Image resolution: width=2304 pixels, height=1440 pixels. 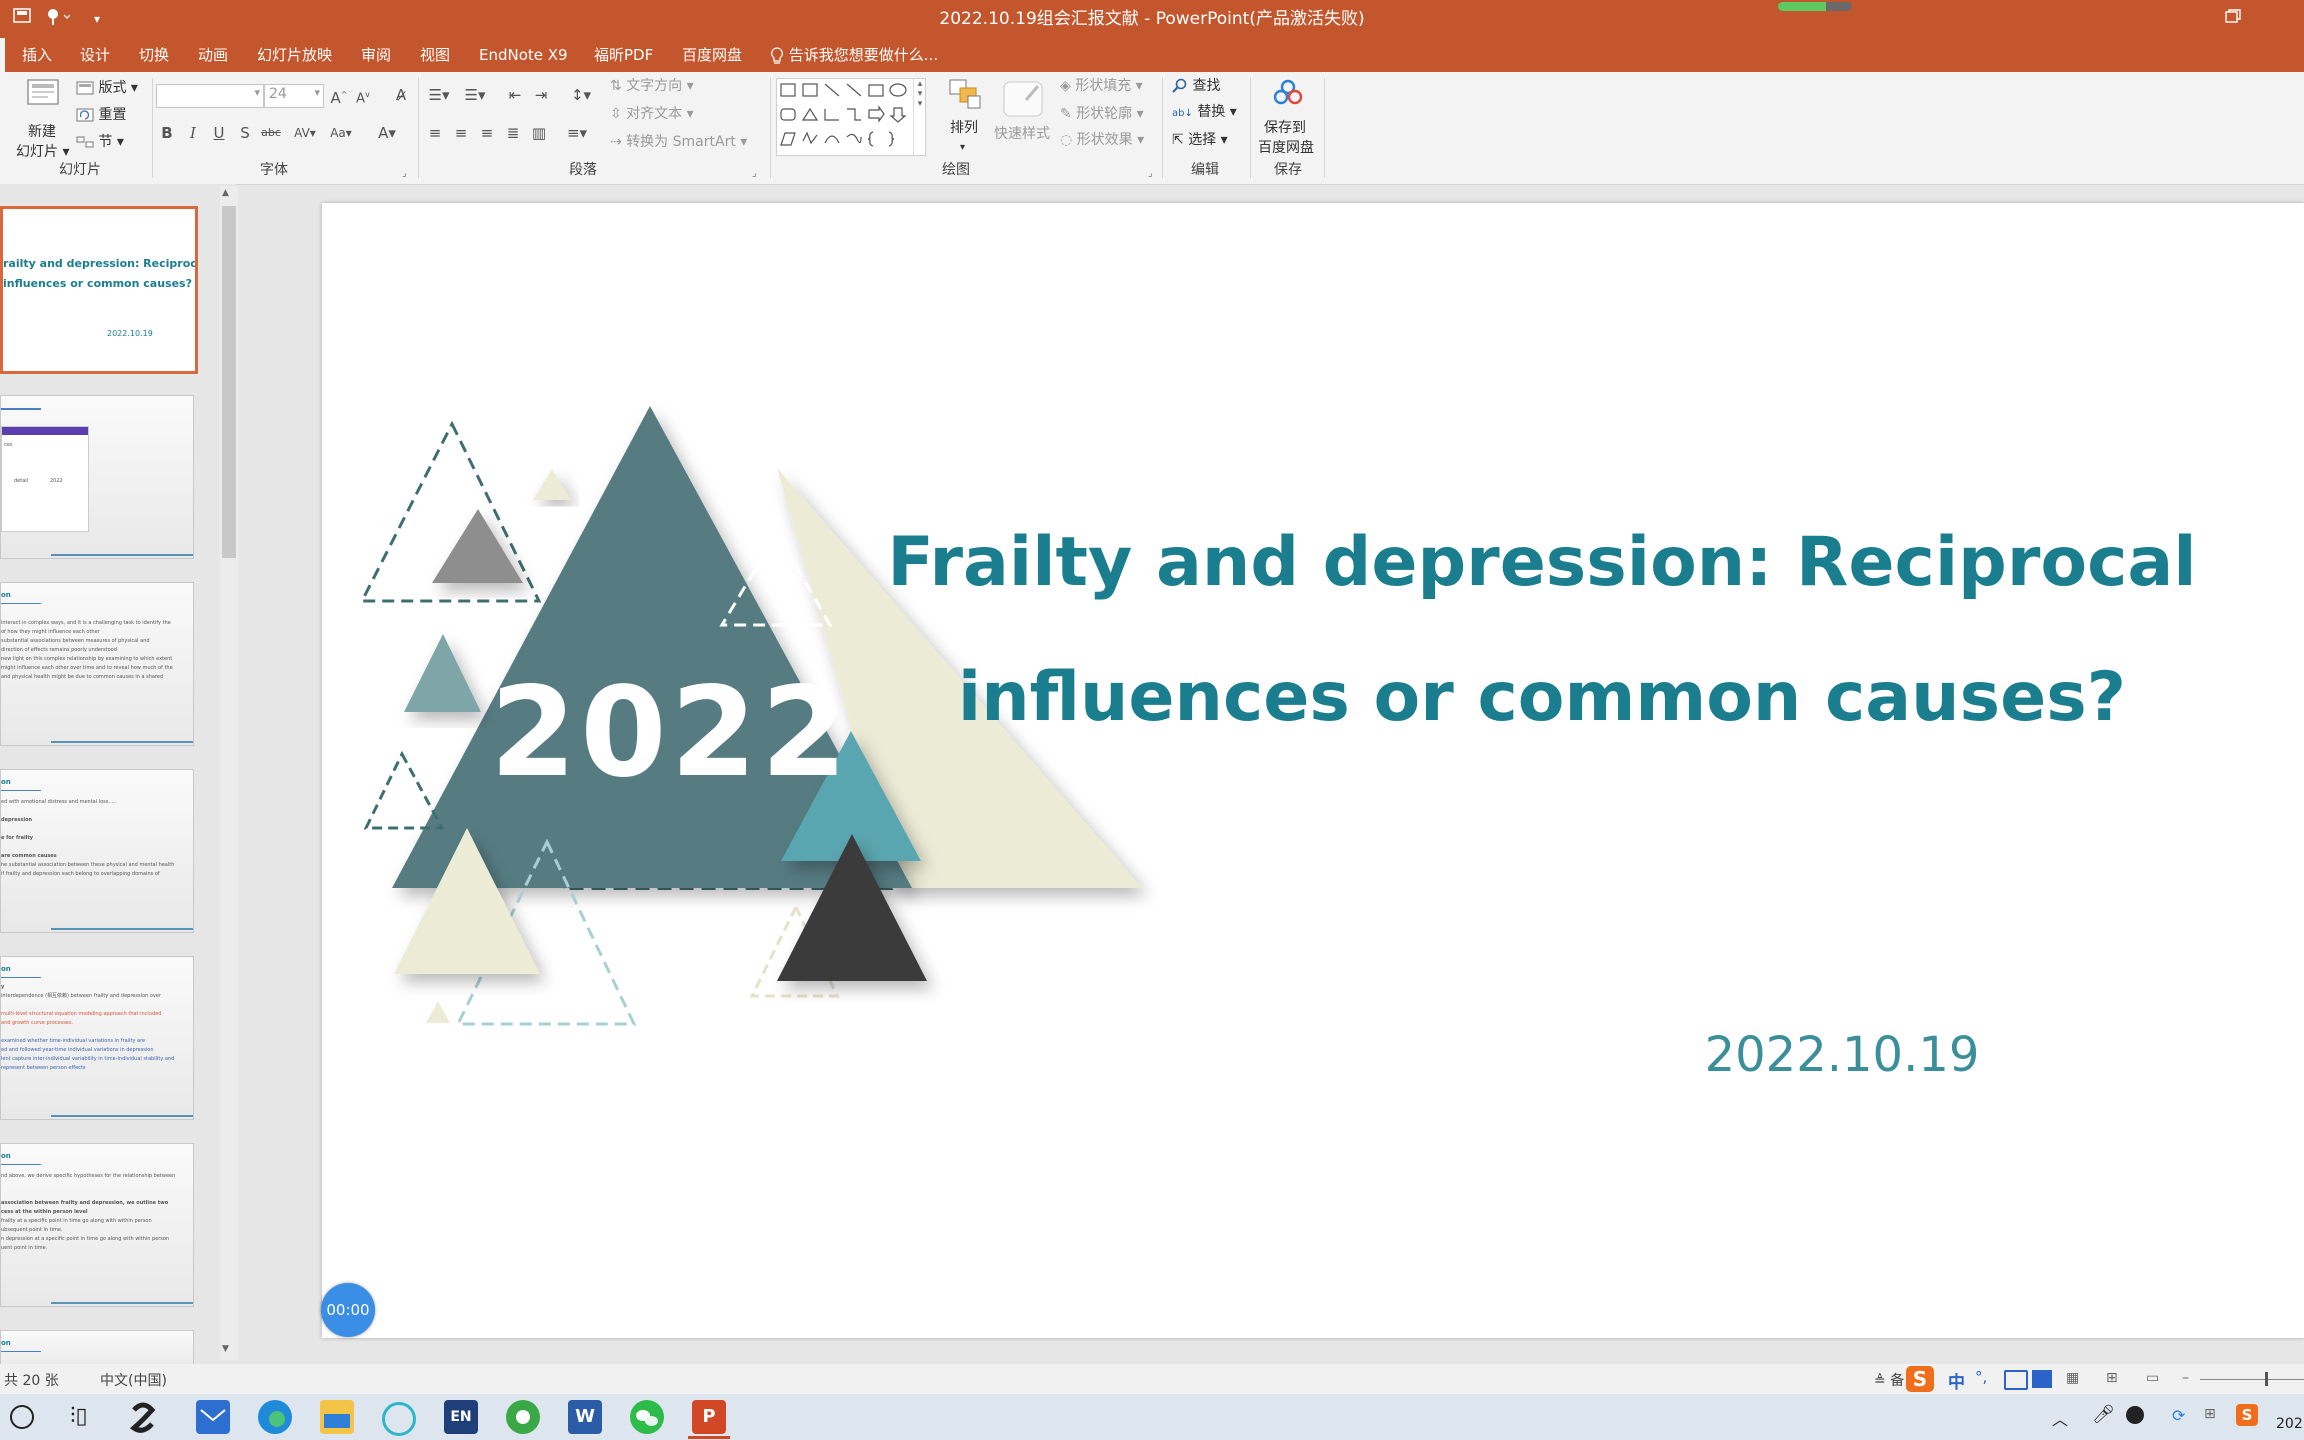 I want to click on ie-browser-icon, so click(x=523, y=1417).